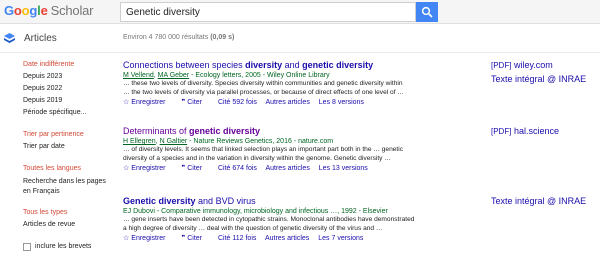 The height and width of the screenshot is (255, 600). What do you see at coordinates (292, 65) in the screenshot?
I see `title-text: and` at bounding box center [292, 65].